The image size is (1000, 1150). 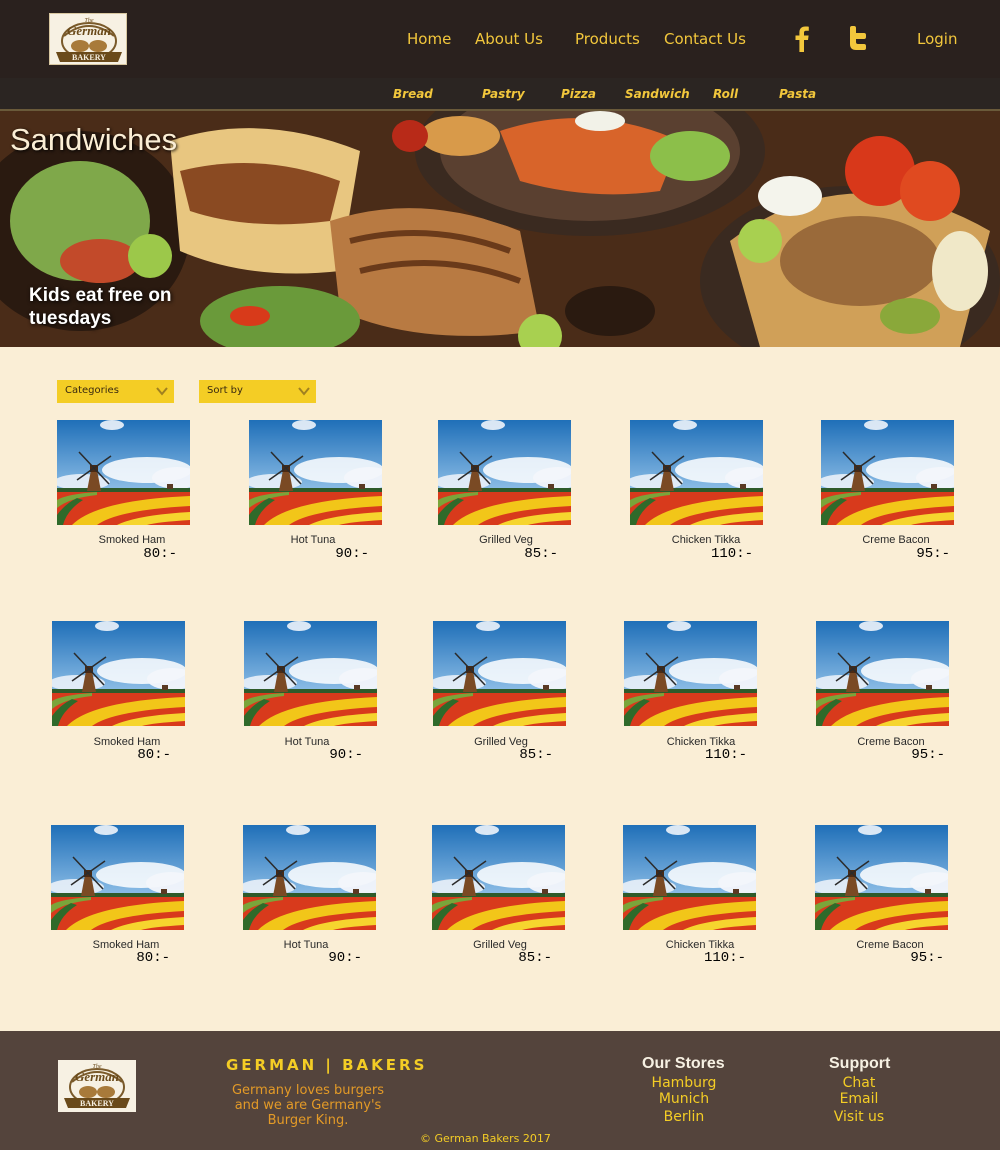 I want to click on store-berlin-link: Berlin, so click(x=684, y=1117).